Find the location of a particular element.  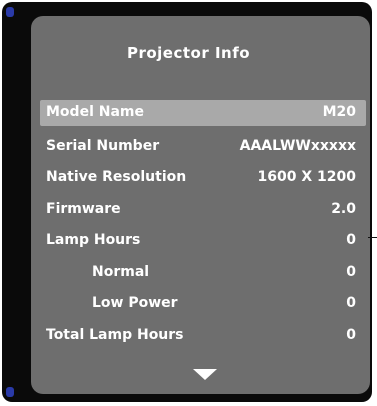

menu-title: Projector Info is located at coordinates (188, 53).